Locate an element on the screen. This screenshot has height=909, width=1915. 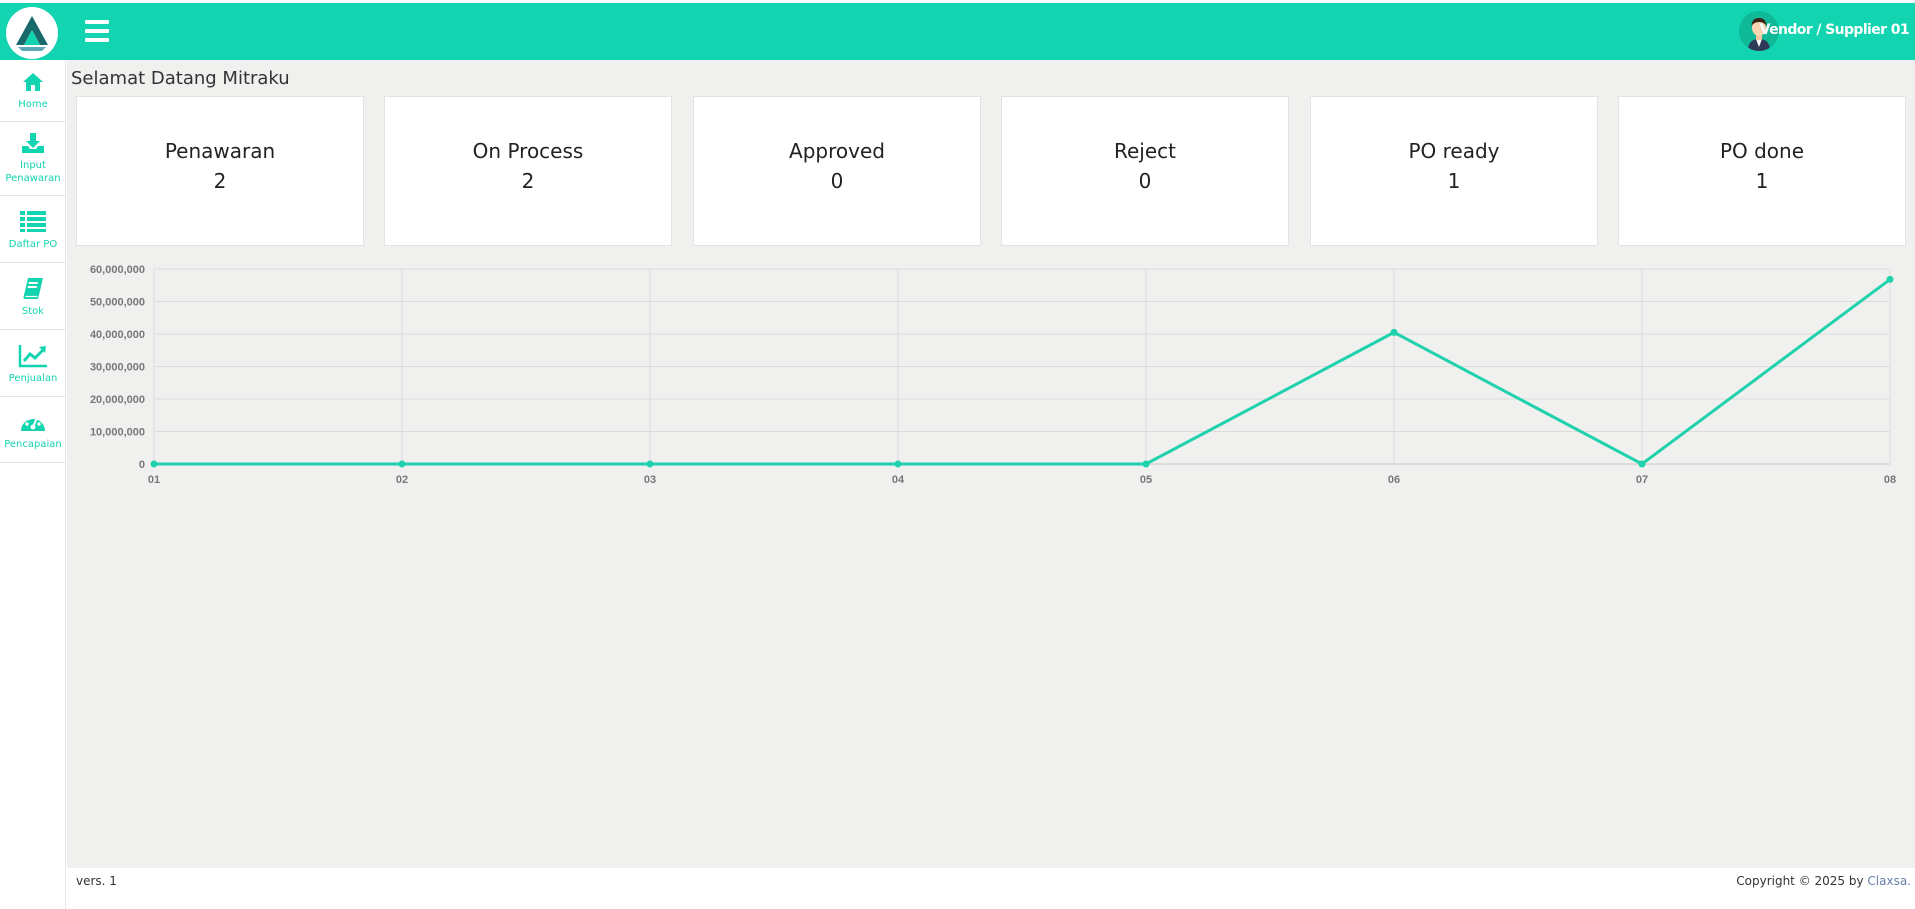
sidebar-item-label: Penjualan is located at coordinates (33, 378).